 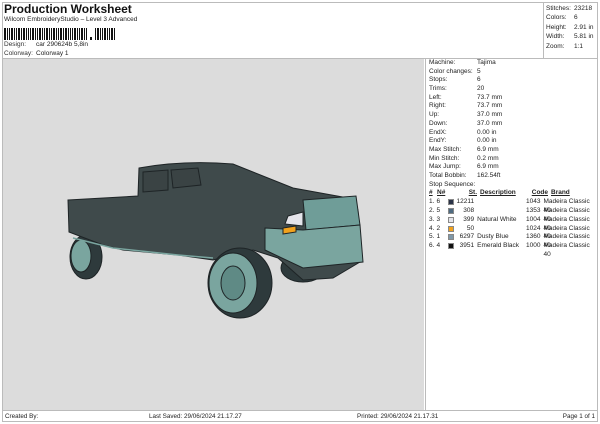 I want to click on needle-number: 4, so click(x=438, y=246).